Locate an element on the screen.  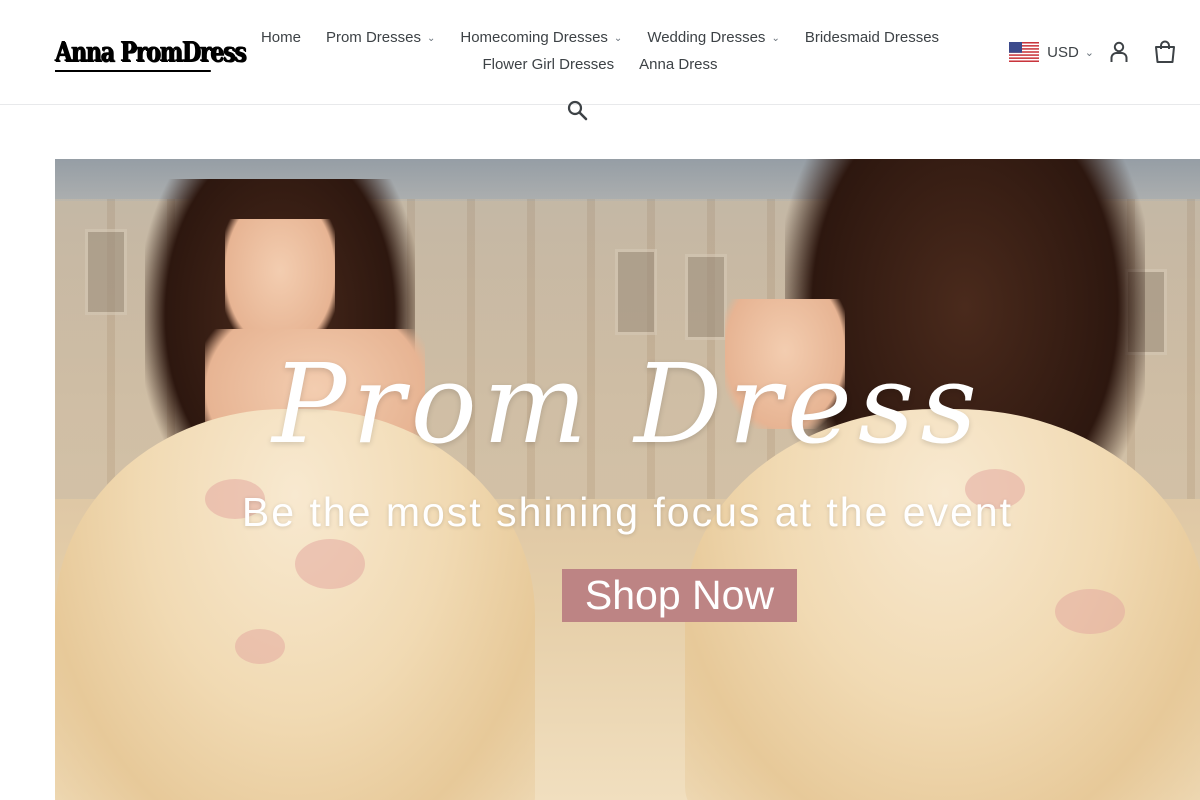
search-button is located at coordinates (578, 111).